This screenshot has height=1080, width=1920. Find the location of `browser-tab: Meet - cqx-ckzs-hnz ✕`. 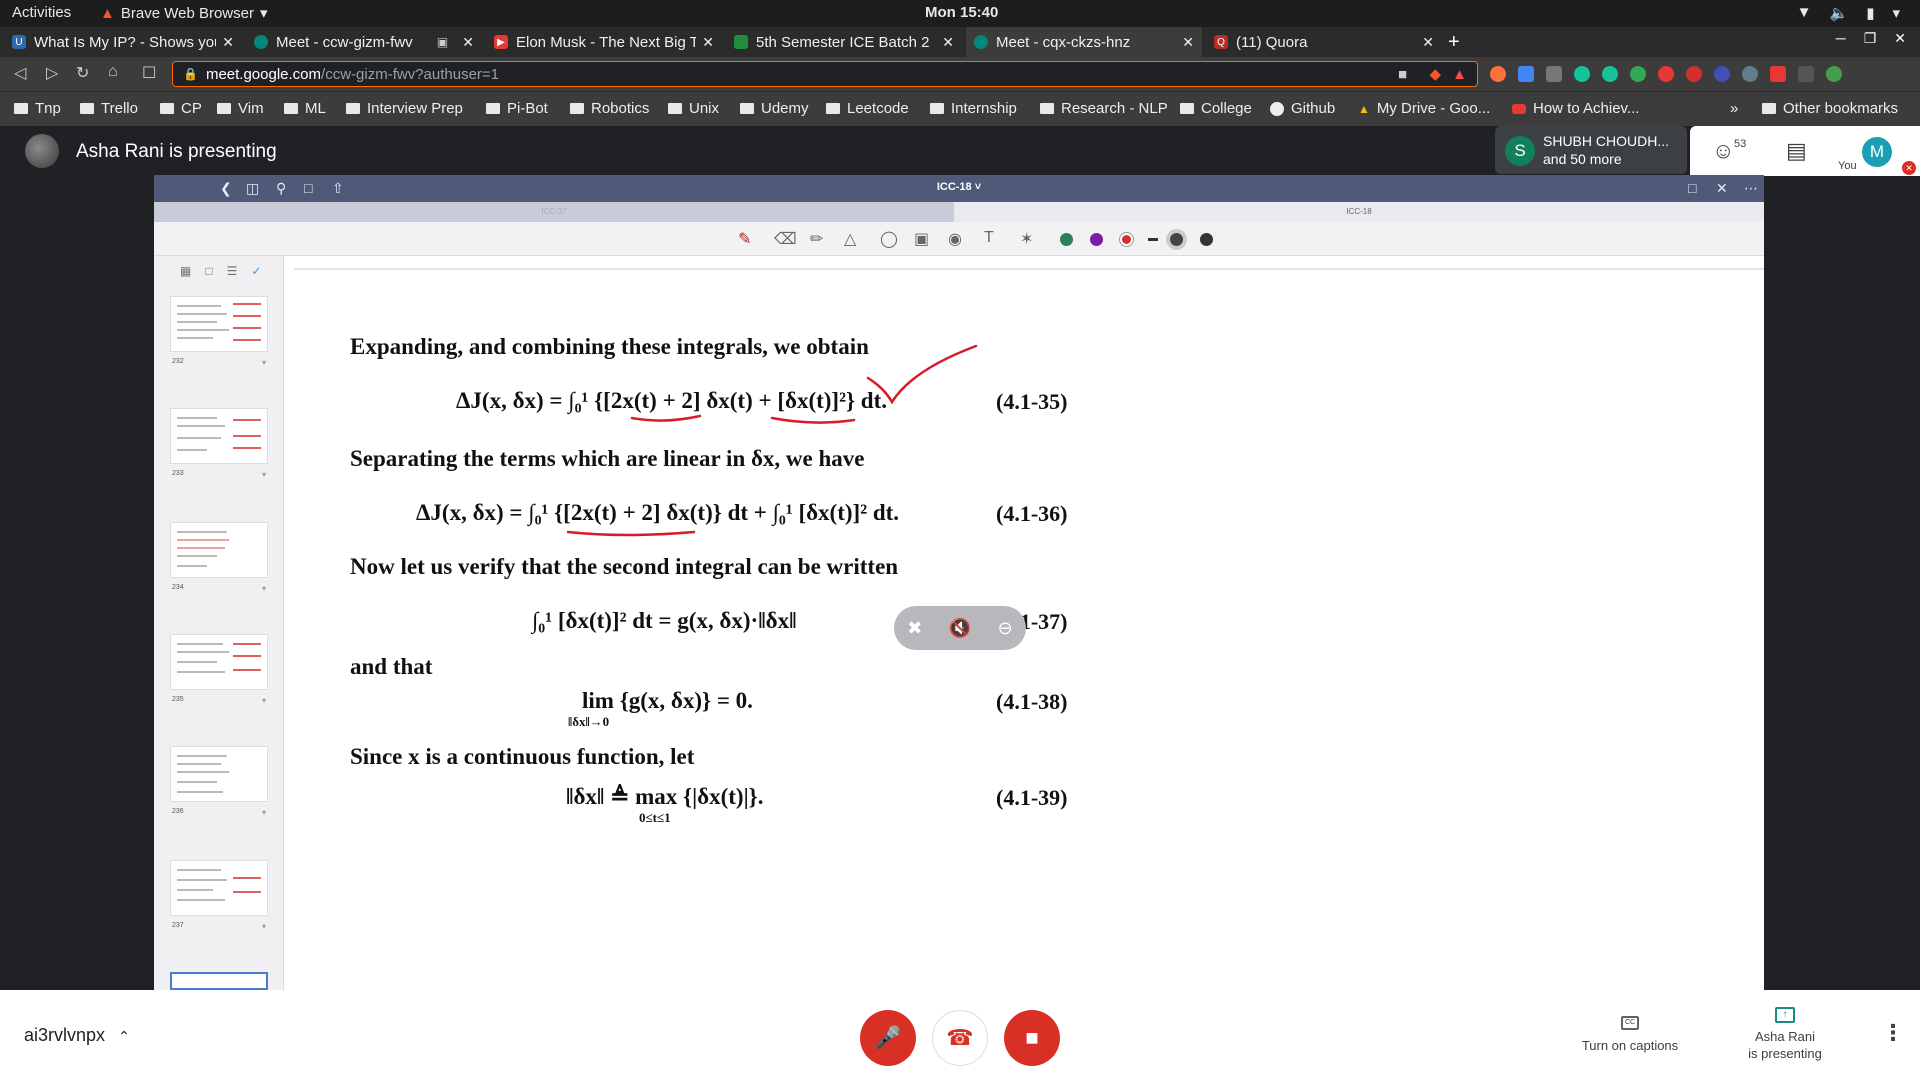

browser-tab: Meet - cqx-ckzs-hnz ✕ is located at coordinates (1084, 42).